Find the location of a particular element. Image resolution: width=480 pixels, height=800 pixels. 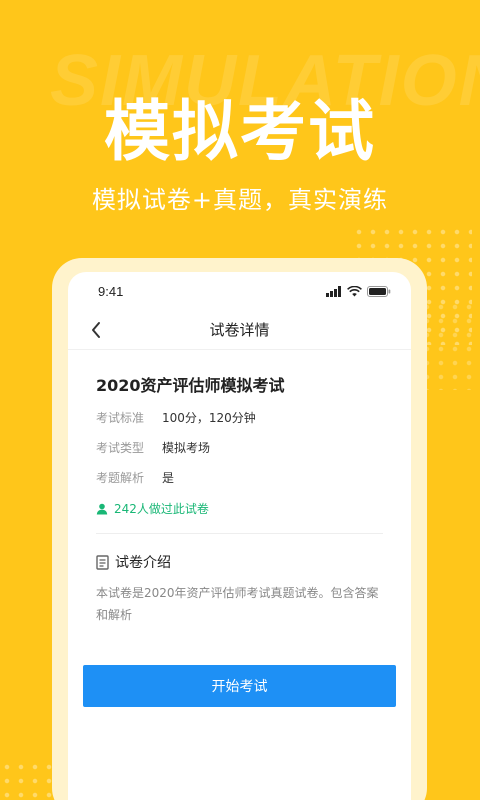

person-icon is located at coordinates (102, 508).